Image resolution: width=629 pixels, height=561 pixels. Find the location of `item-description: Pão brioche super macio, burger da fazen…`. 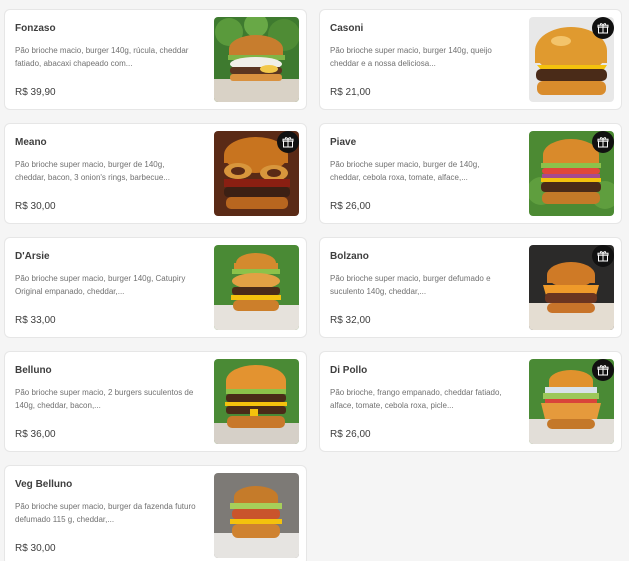

item-description: Pão brioche super macio, burger da fazen… is located at coordinates (105, 513).